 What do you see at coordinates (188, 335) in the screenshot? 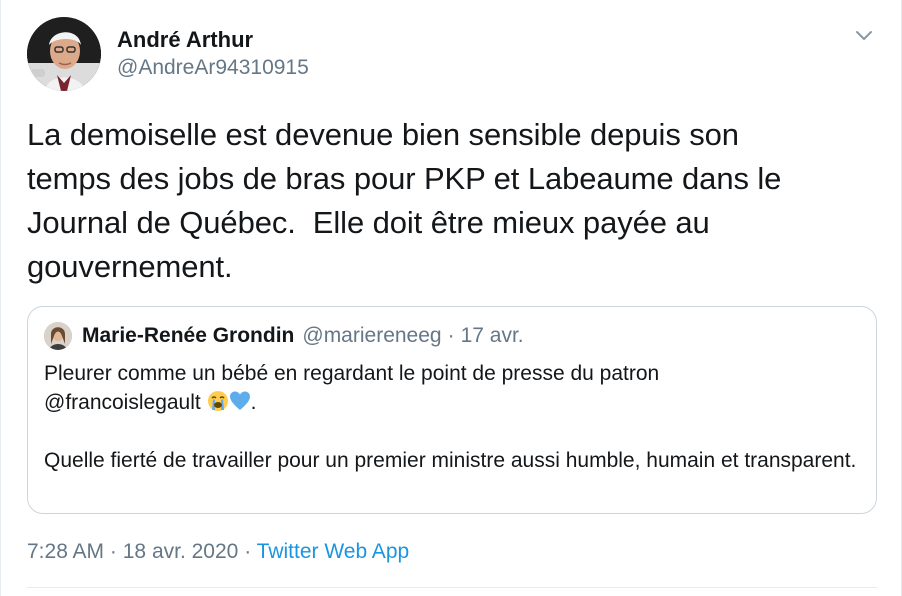
I see `quoted-author-display-name: Marie-Renée Grondin` at bounding box center [188, 335].